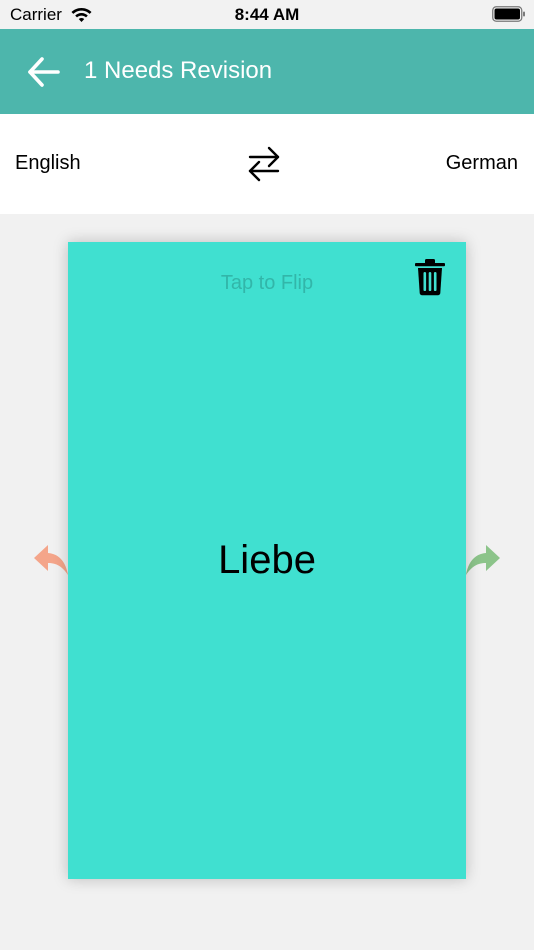 The height and width of the screenshot is (950, 534). Describe the element at coordinates (48, 163) in the screenshot. I see `source-language-label: English` at that location.